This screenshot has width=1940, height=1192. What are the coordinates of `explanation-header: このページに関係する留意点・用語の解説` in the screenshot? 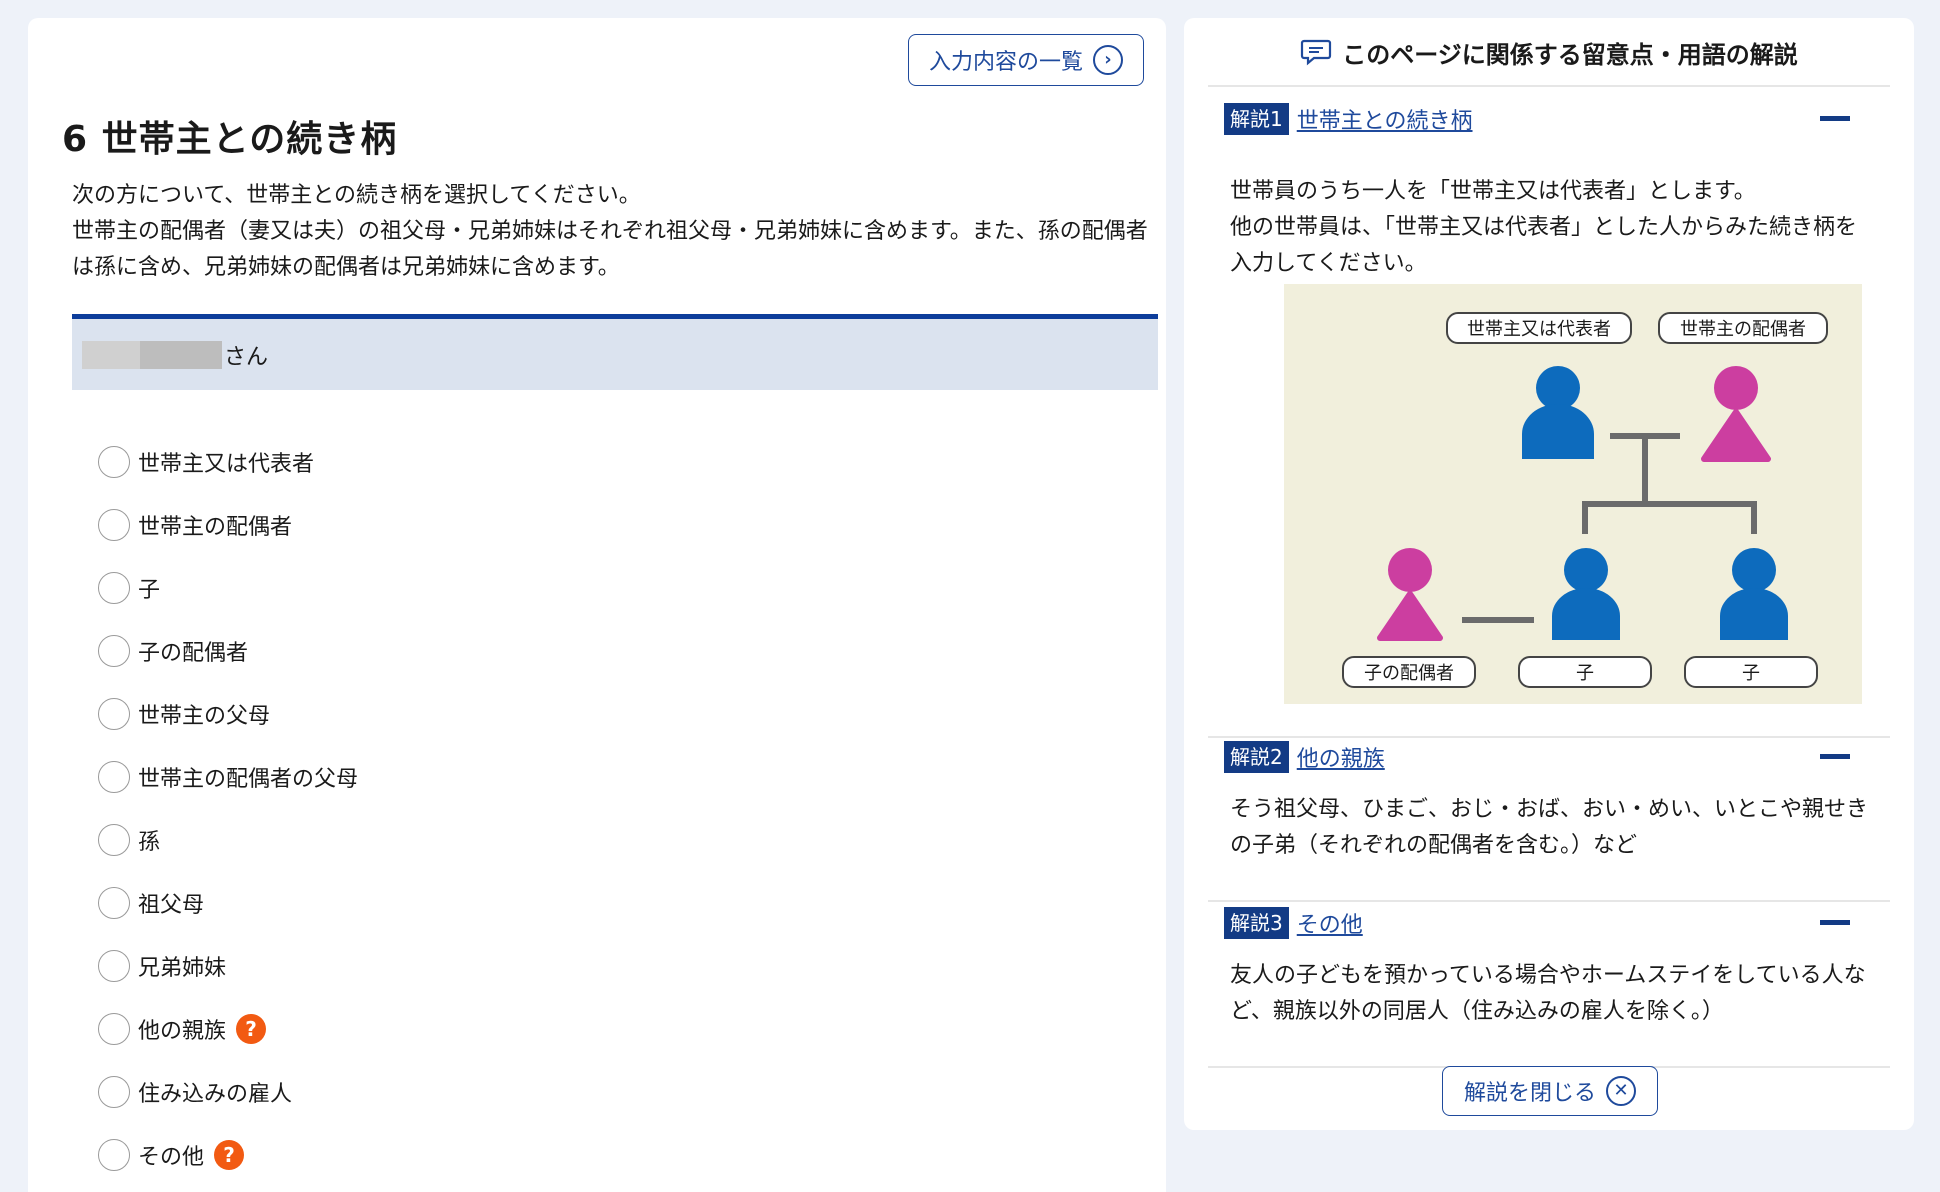 It's located at (1549, 52).